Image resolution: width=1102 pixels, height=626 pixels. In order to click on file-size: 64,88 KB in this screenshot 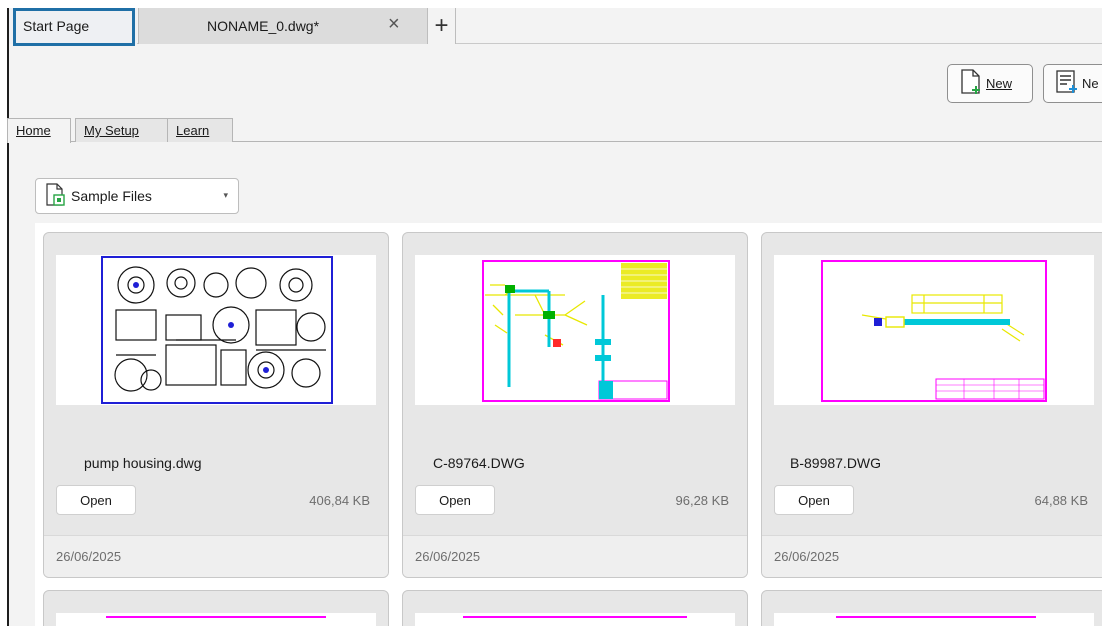, I will do `click(1061, 500)`.